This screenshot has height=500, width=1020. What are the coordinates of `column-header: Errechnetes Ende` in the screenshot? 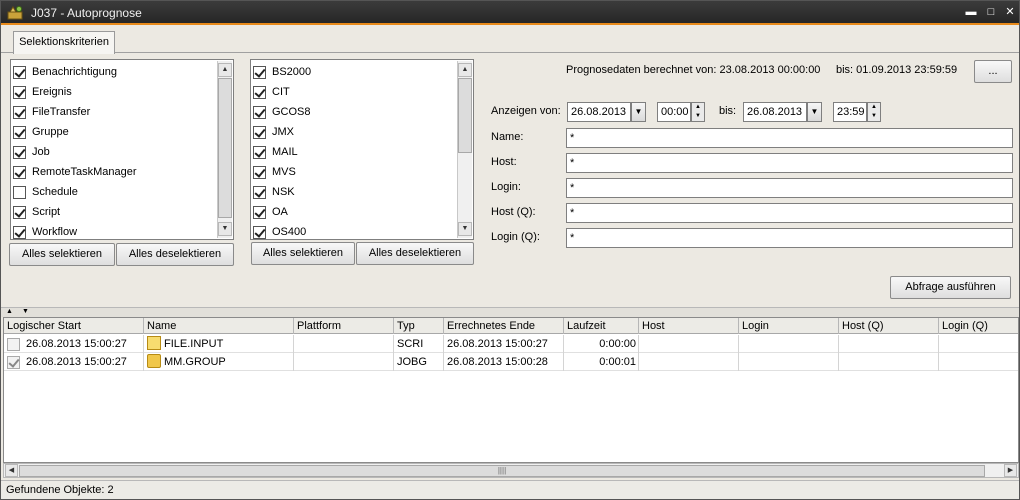 It's located at (504, 326).